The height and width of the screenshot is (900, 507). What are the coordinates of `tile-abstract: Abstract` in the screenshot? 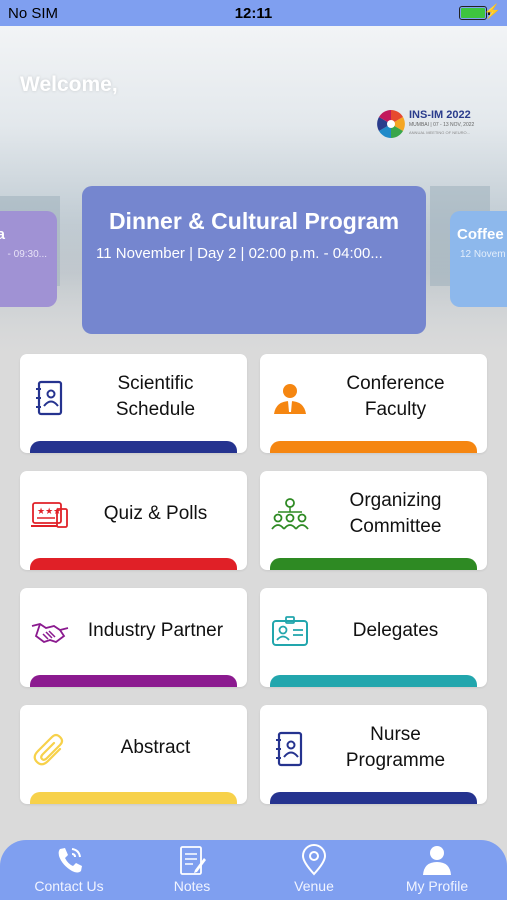 It's located at (133, 754).